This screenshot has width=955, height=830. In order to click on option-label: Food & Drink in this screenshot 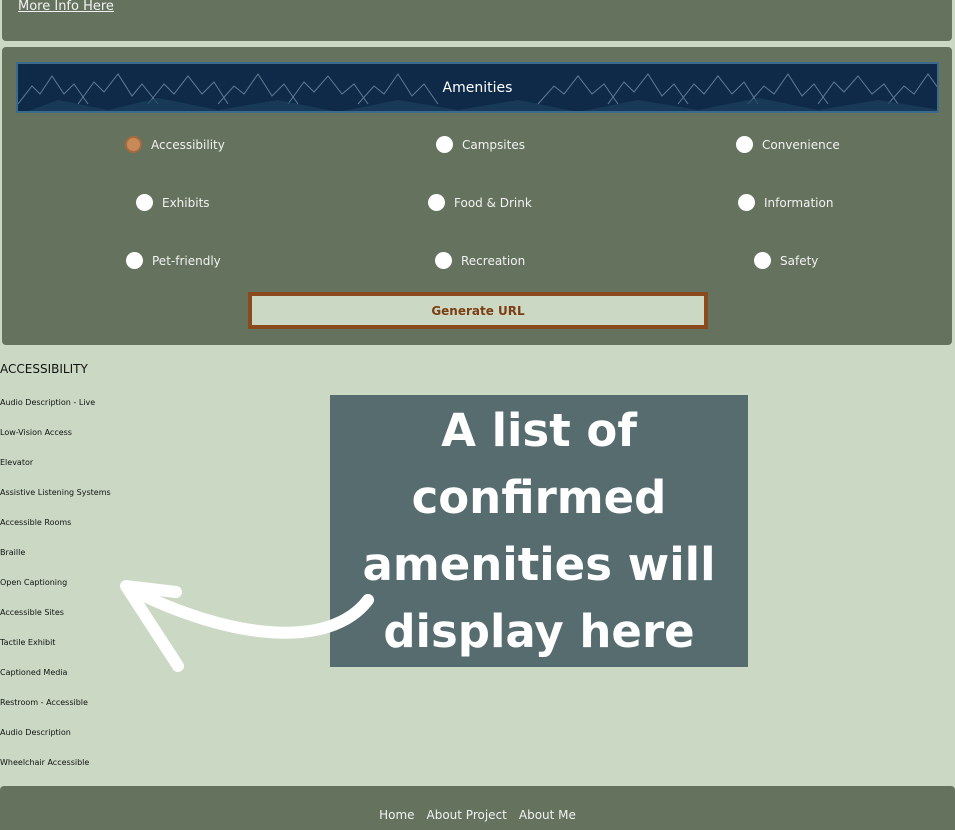, I will do `click(493, 202)`.